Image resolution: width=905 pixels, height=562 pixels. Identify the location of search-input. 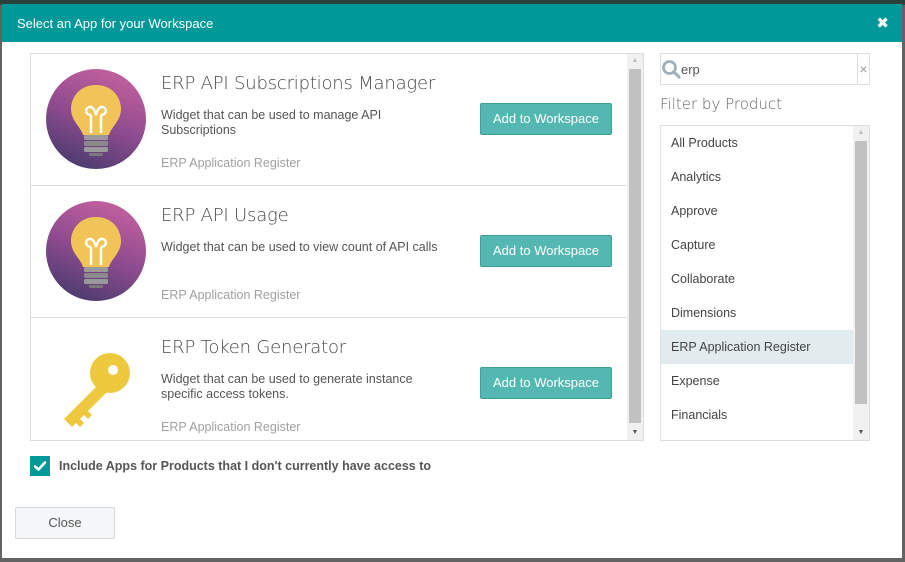
(769, 69).